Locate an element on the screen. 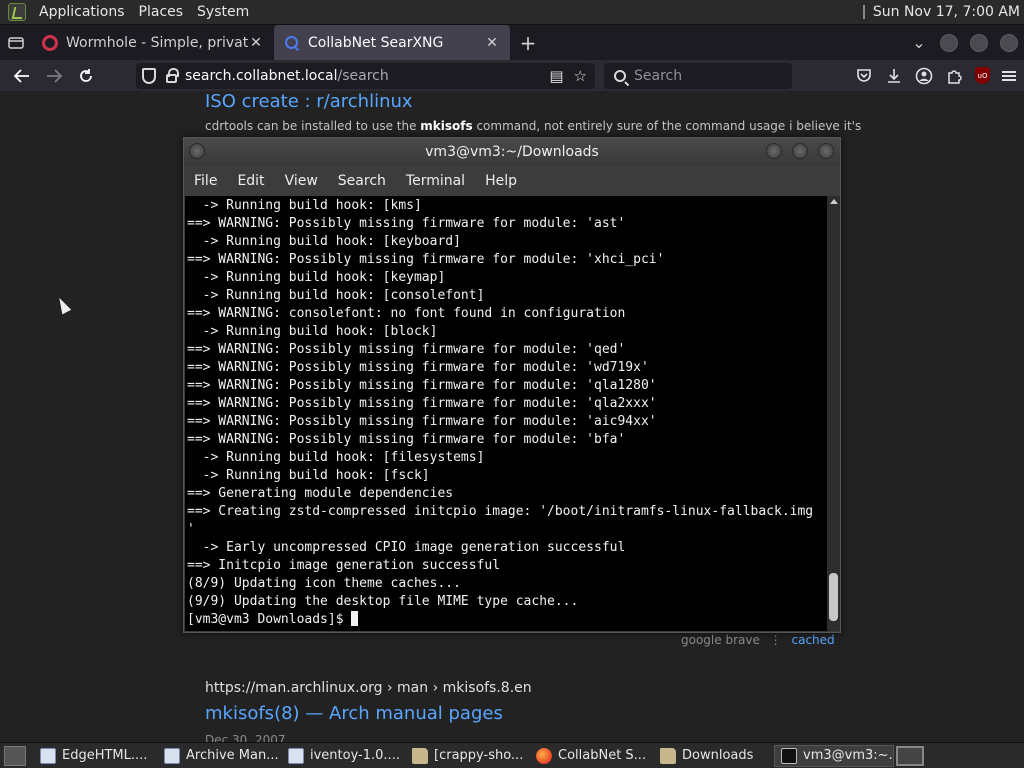 This screenshot has width=1024, height=768. menu-terminal: Terminal is located at coordinates (435, 181).